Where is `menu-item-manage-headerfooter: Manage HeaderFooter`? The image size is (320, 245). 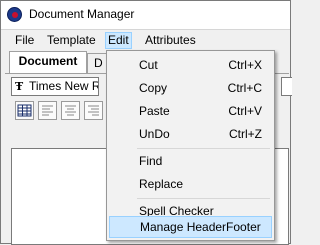 menu-item-manage-headerfooter: Manage HeaderFooter is located at coordinates (190, 227).